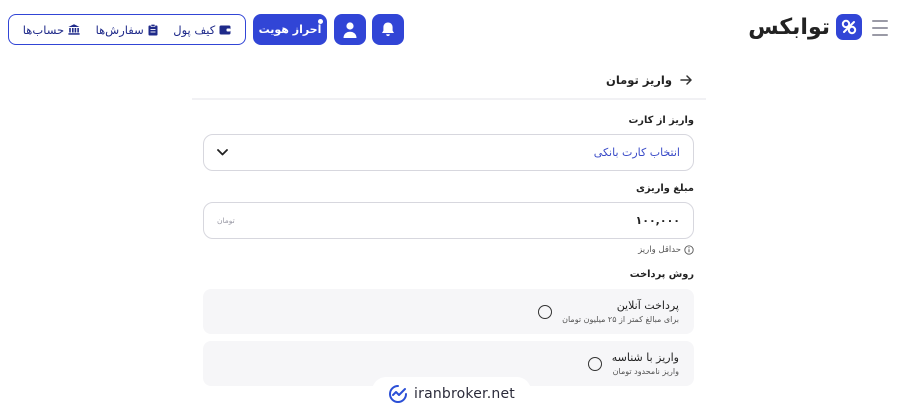 This screenshot has height=410, width=900. I want to click on nav-item-label: حساب‌ها, so click(43, 29).